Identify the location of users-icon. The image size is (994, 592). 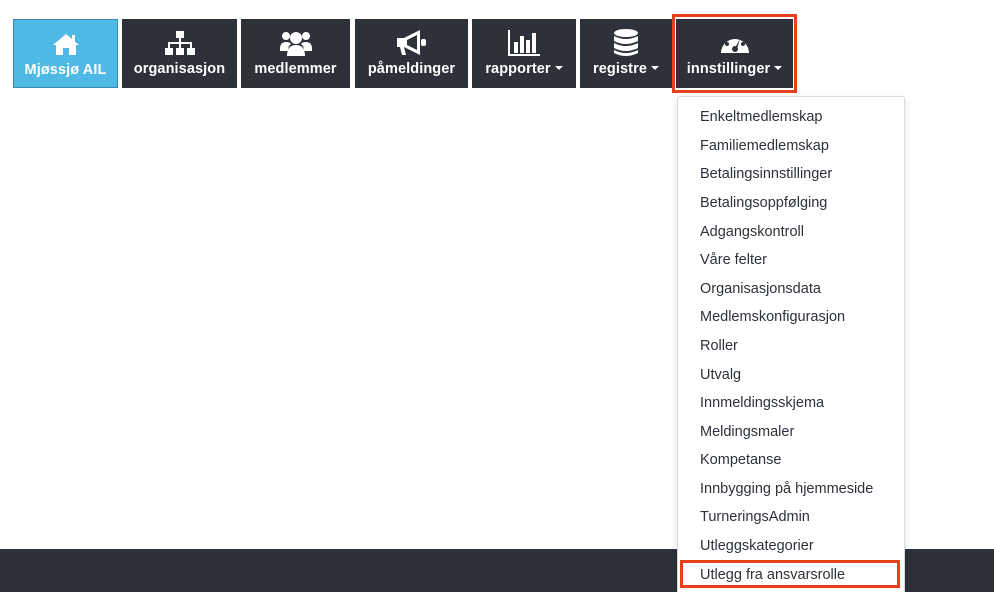
(296, 43).